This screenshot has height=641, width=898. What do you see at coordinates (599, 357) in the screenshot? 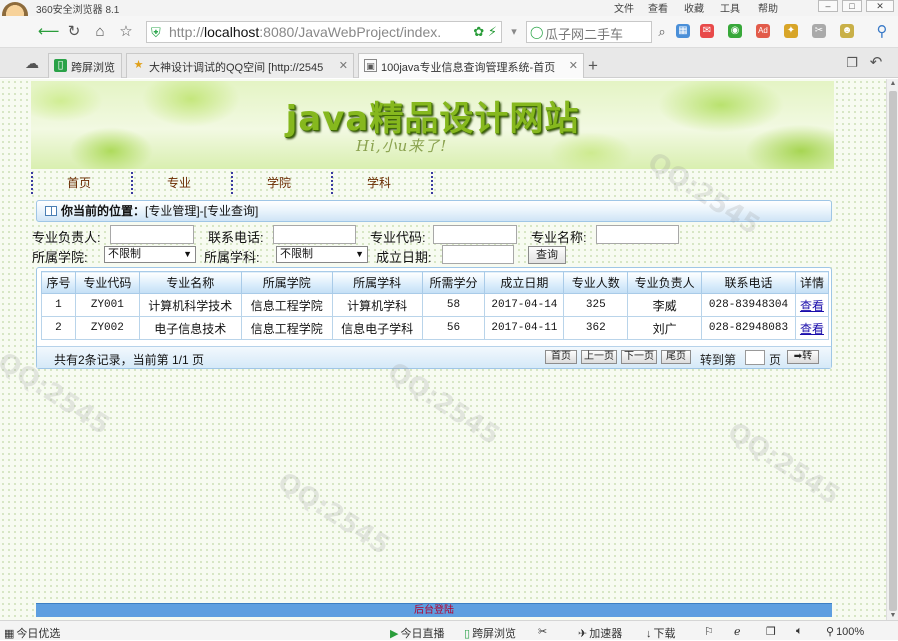
I see `prev-page-button: 上一页` at bounding box center [599, 357].